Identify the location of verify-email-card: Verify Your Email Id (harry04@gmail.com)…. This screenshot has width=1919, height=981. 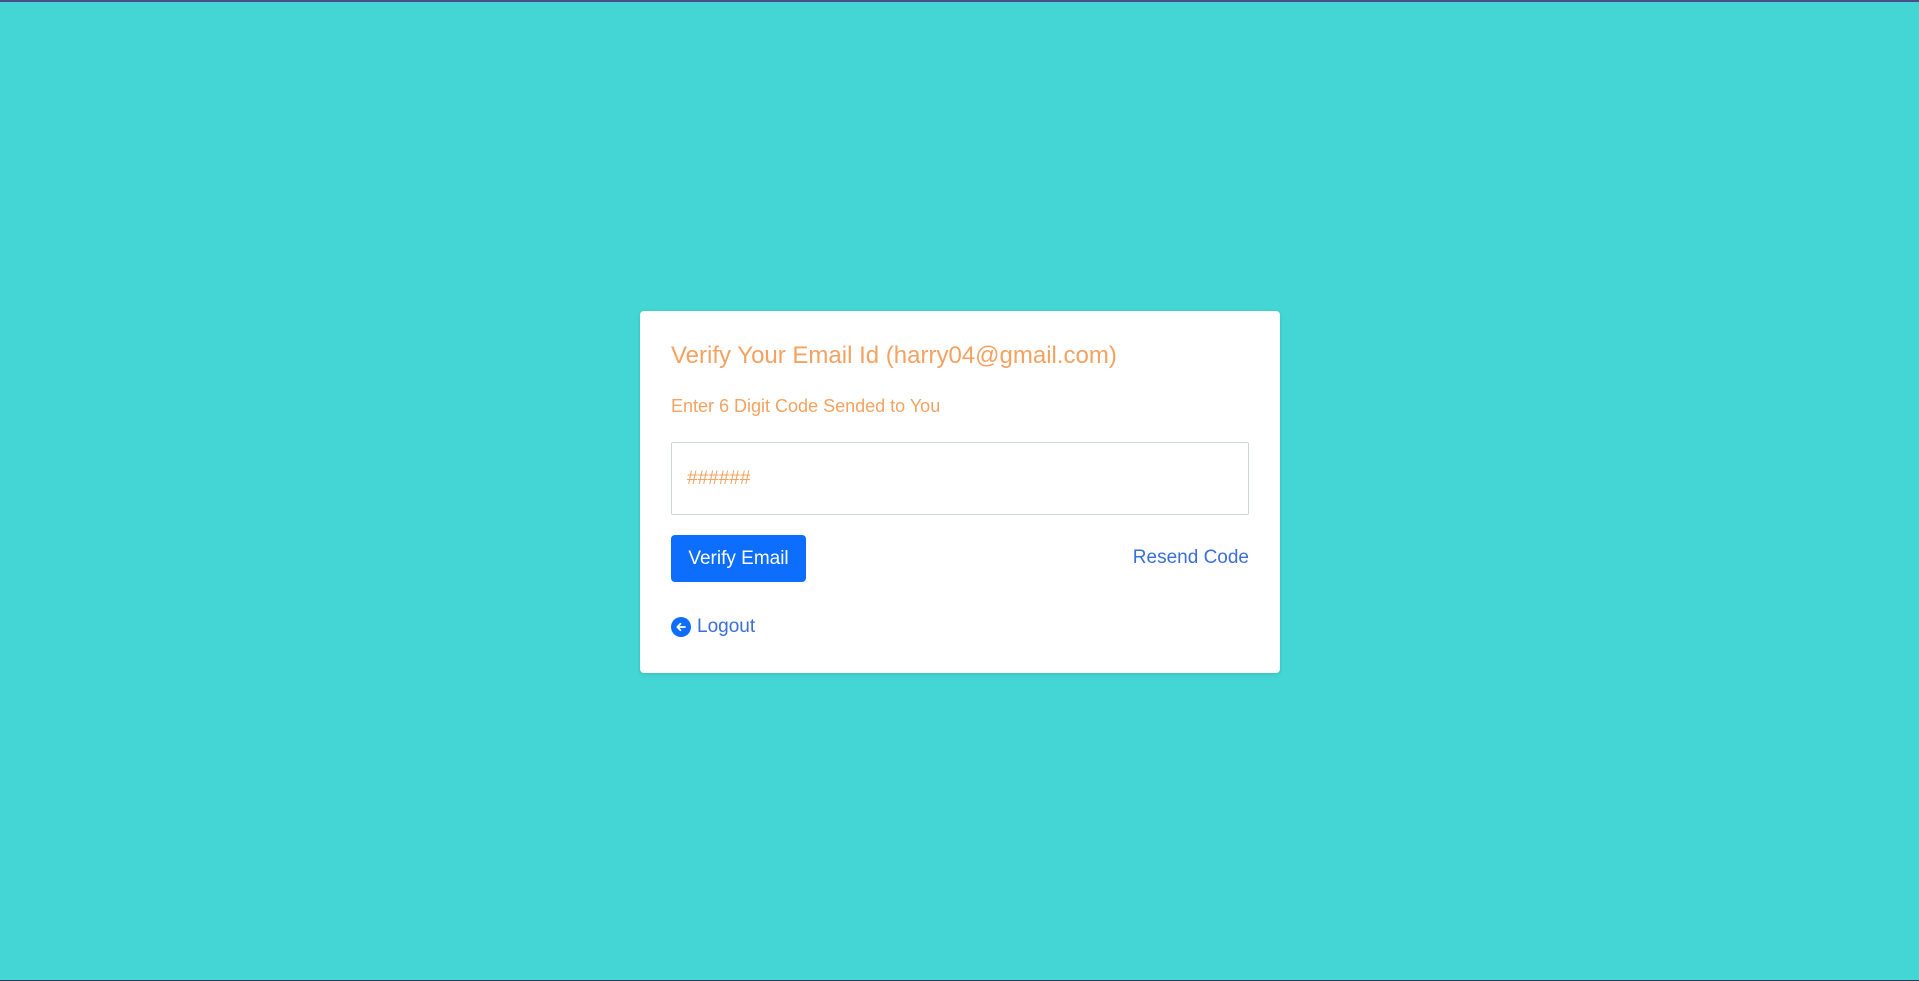
(960, 492).